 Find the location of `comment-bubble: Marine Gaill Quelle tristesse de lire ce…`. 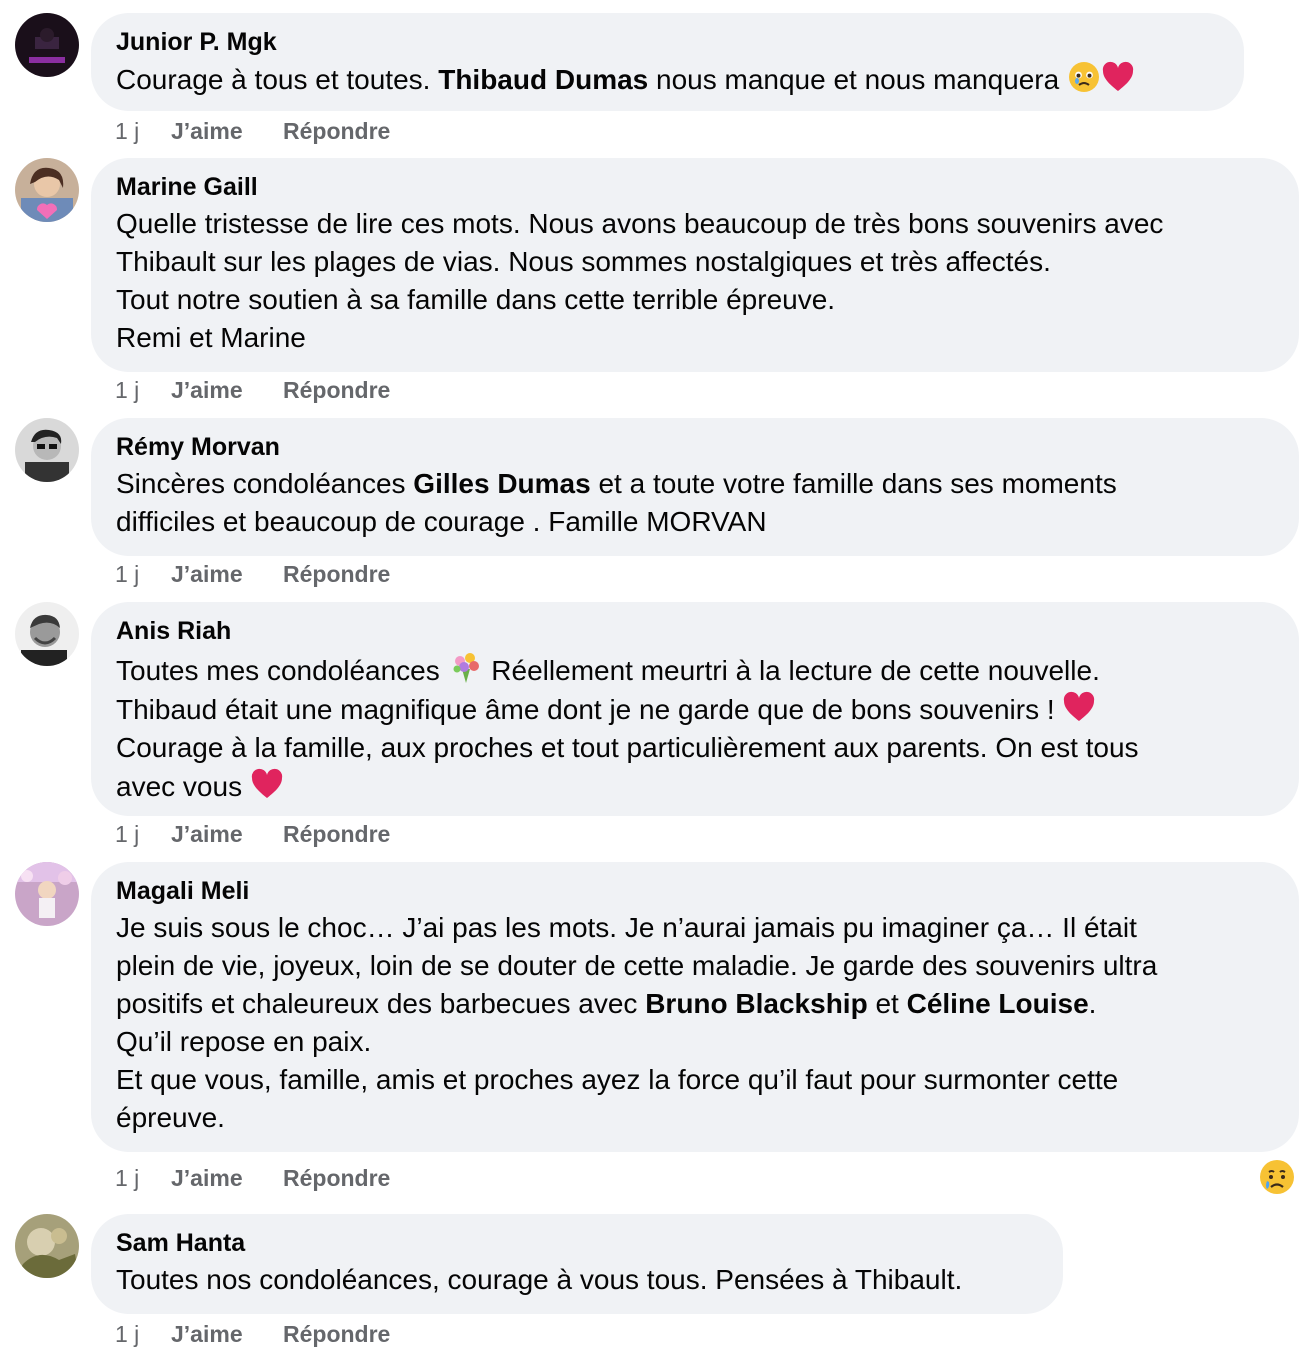

comment-bubble: Marine Gaill Quelle tristesse de lire ce… is located at coordinates (695, 265).